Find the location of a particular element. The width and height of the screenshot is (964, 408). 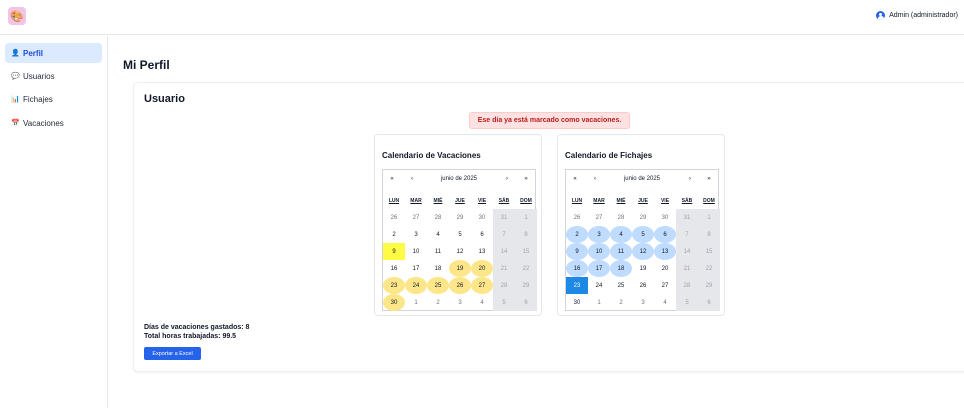

sidebar-item-usuarios: 💬 Usuarios is located at coordinates (53, 76).